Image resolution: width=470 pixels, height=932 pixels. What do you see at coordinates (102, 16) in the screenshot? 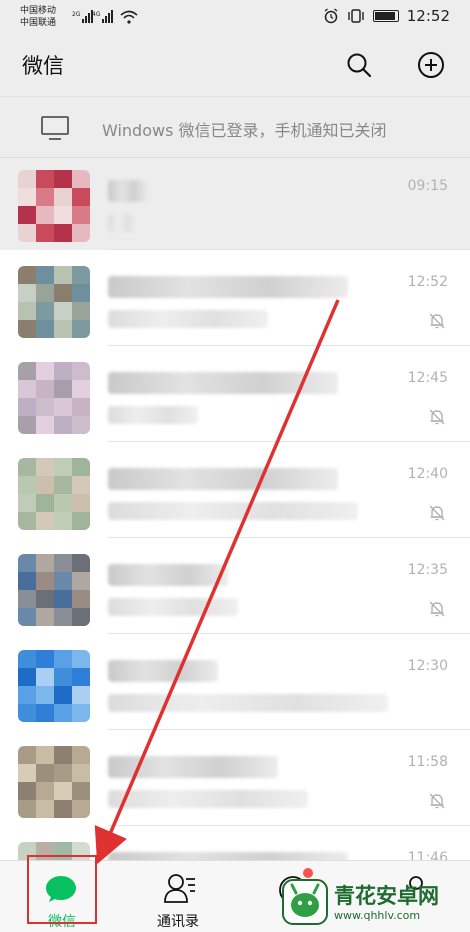
I see `signal-icon-2: 4G` at bounding box center [102, 16].